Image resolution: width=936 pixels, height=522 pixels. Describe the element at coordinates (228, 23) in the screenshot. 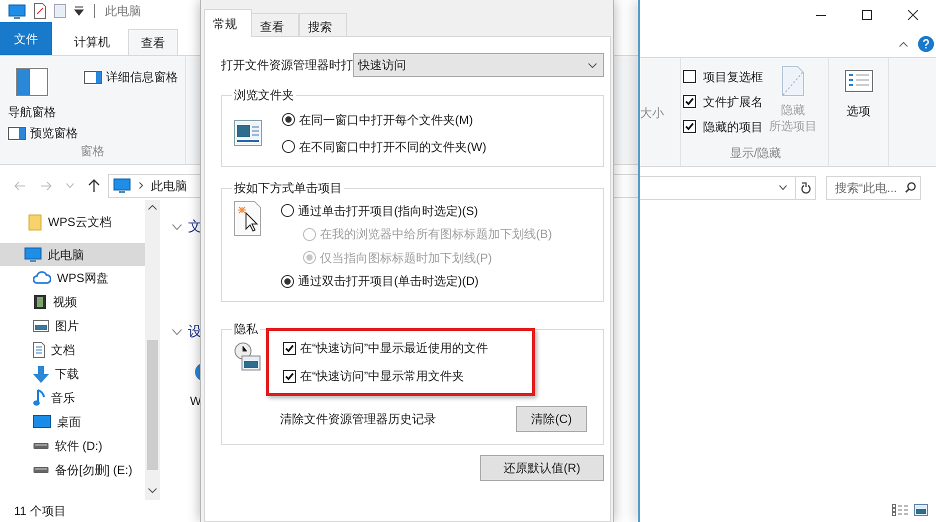

I see `tab: 常规` at that location.